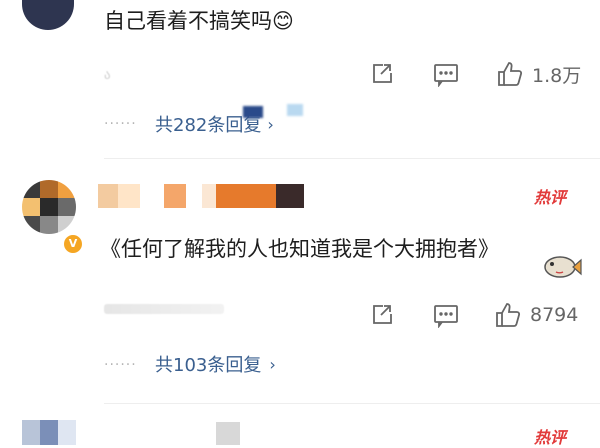  I want to click on replies-label: 共103条回复, so click(208, 365).